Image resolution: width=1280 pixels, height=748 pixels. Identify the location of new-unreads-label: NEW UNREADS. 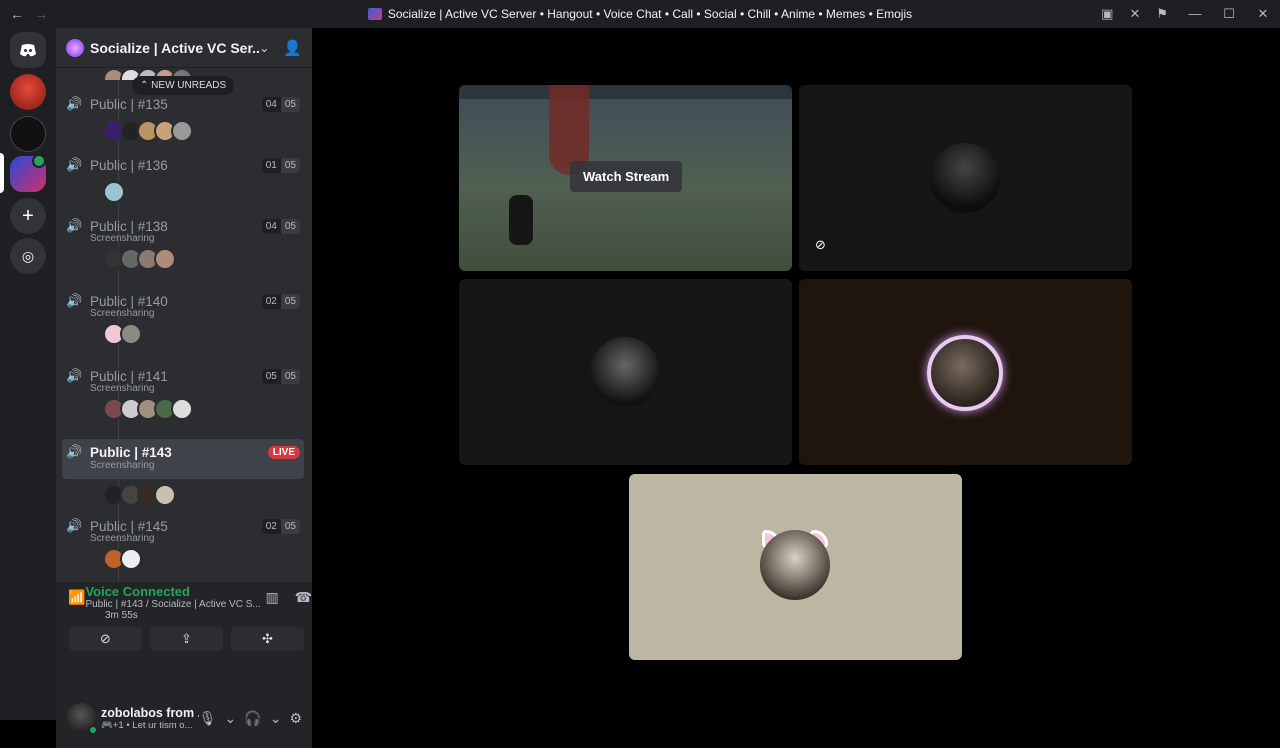
(189, 85).